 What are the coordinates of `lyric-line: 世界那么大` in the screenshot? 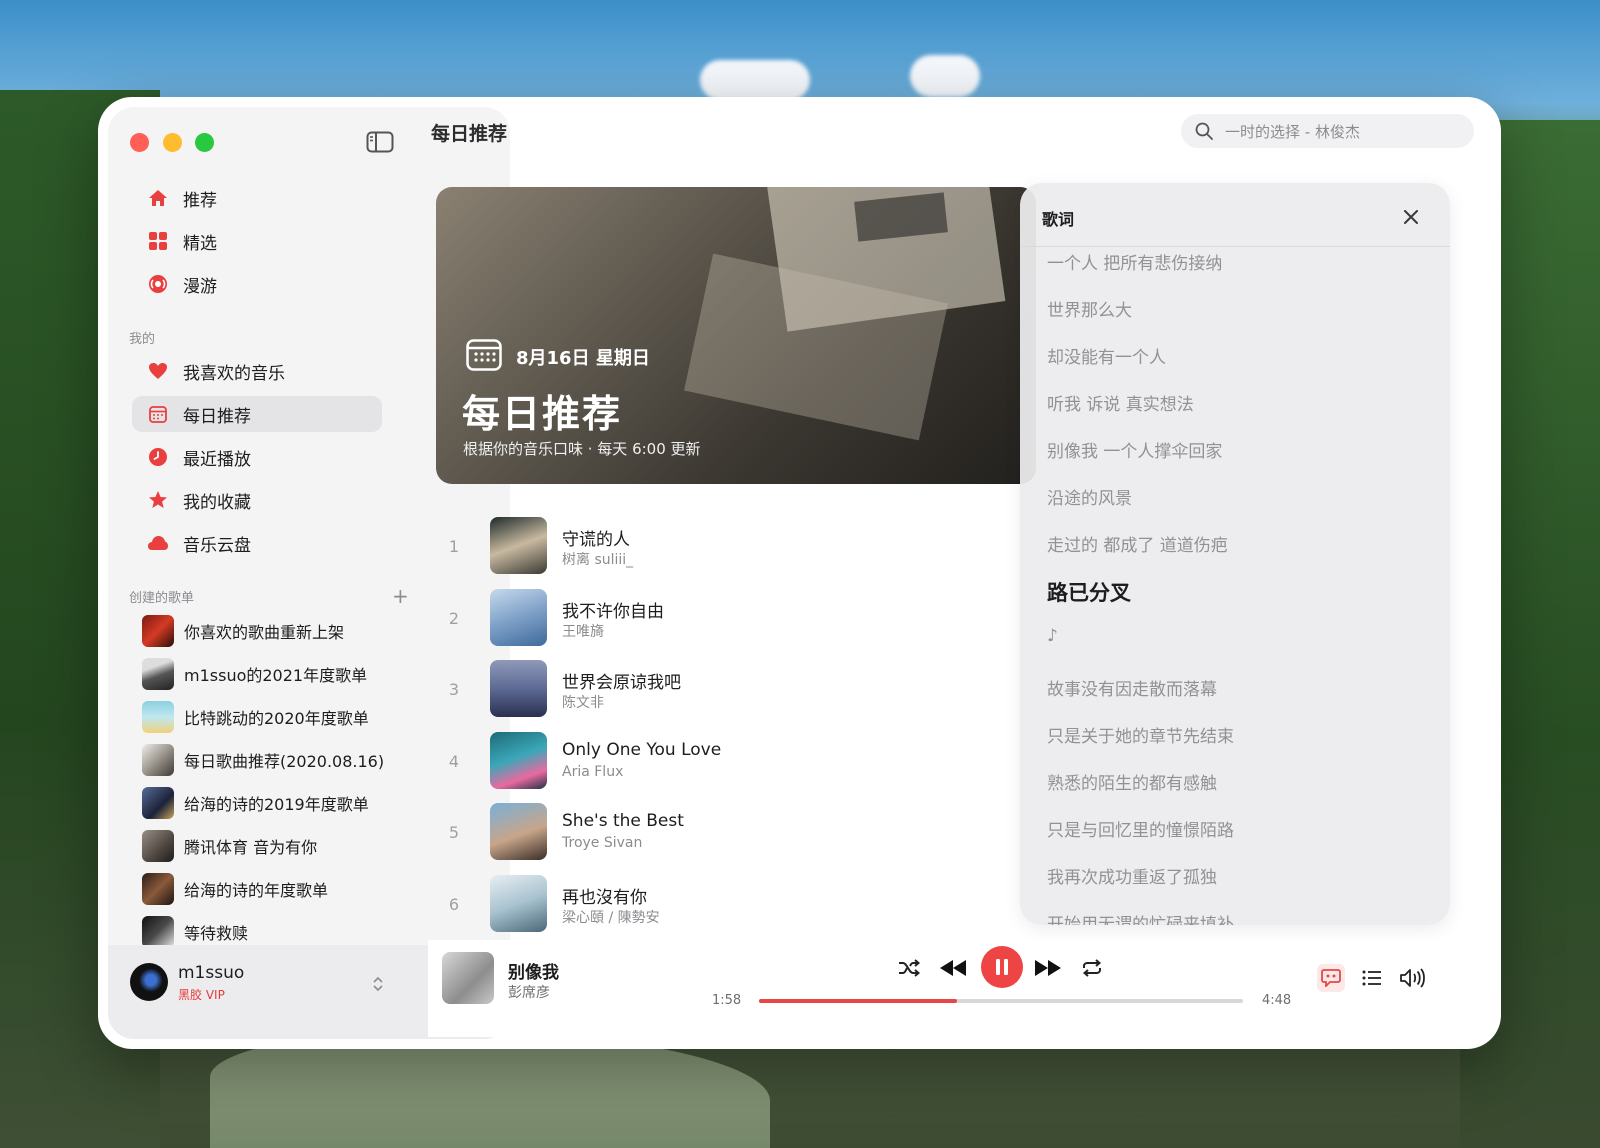 It's located at (1089, 308).